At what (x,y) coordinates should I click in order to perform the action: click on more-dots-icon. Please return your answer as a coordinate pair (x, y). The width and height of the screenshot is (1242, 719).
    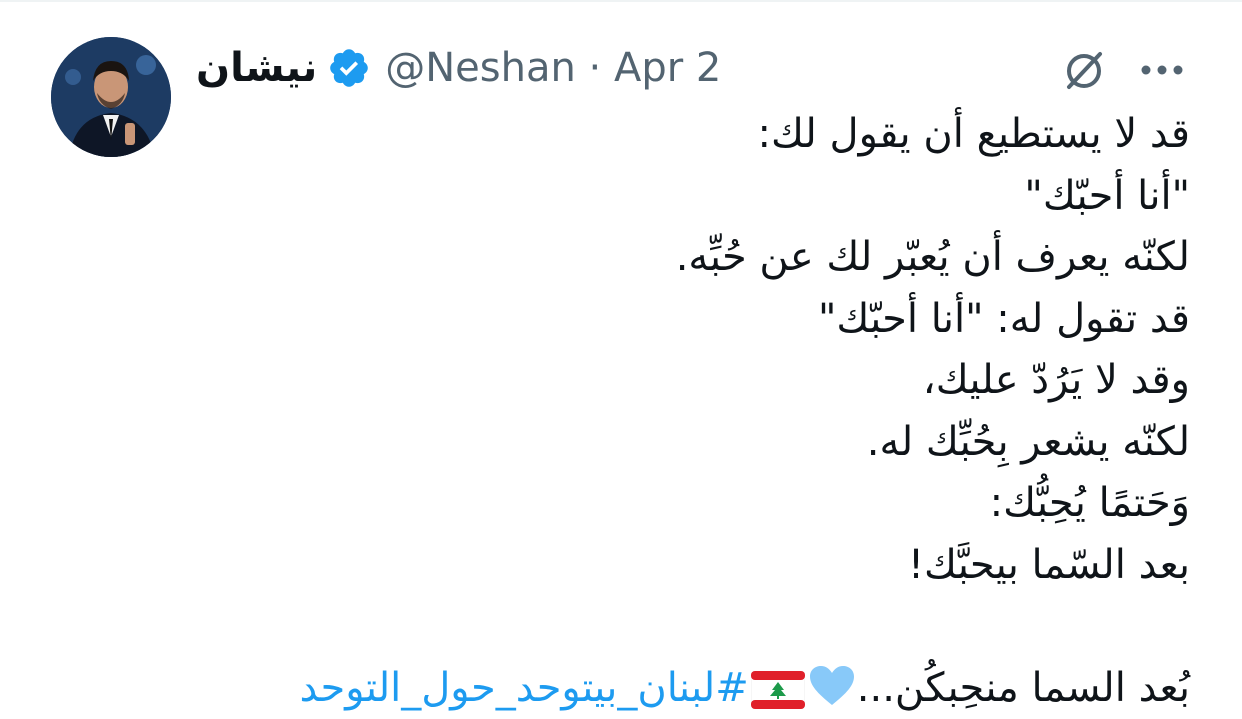
    Looking at the image, I should click on (1162, 70).